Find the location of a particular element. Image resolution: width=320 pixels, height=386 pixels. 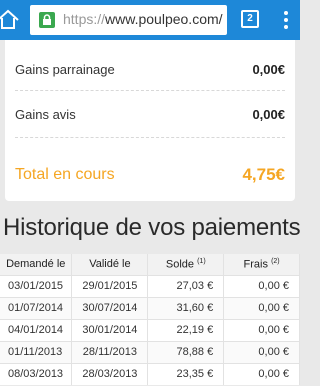

total-label: Total en cours is located at coordinates (65, 174).